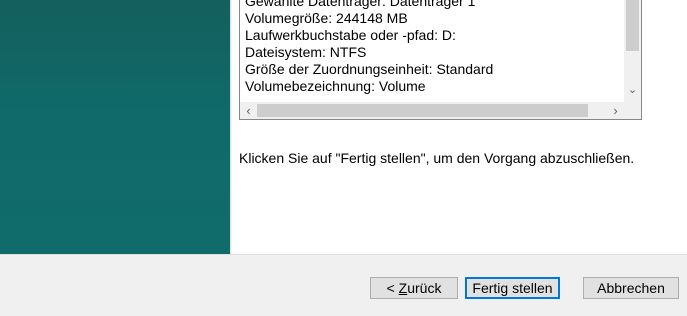 This screenshot has height=316, width=687. Describe the element at coordinates (424, 288) in the screenshot. I see `back-label: urück` at that location.